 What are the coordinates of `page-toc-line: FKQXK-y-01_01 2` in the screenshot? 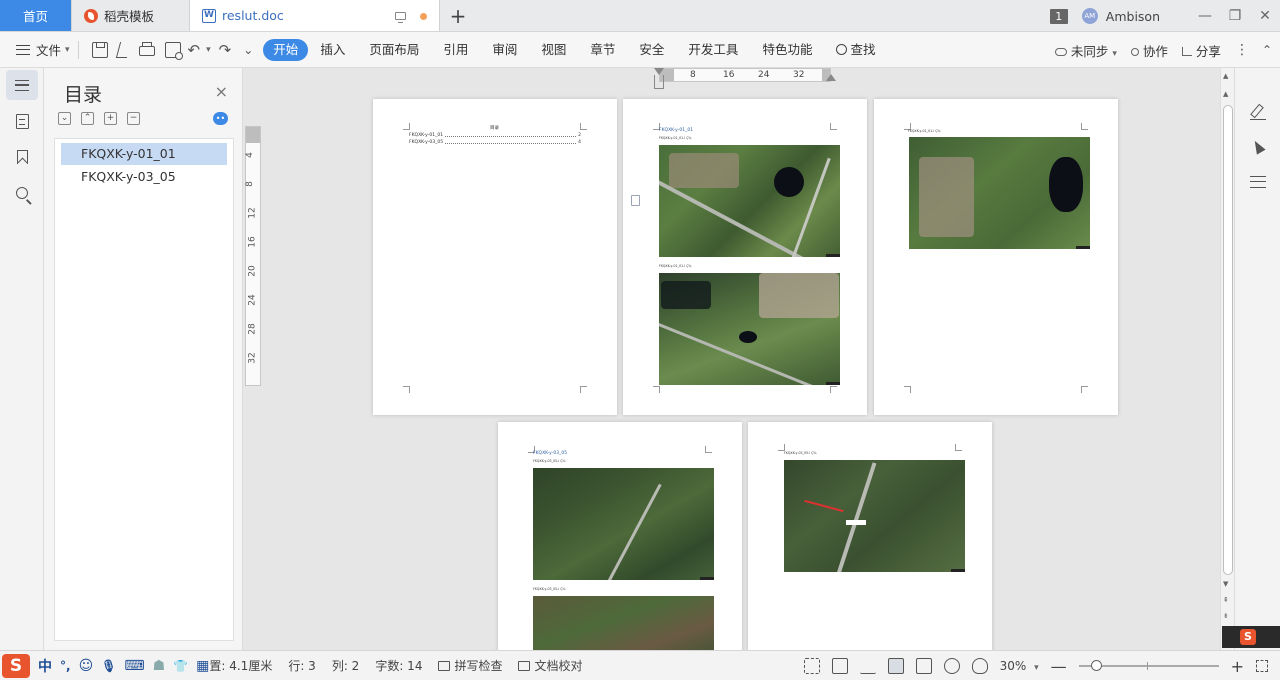 It's located at (495, 136).